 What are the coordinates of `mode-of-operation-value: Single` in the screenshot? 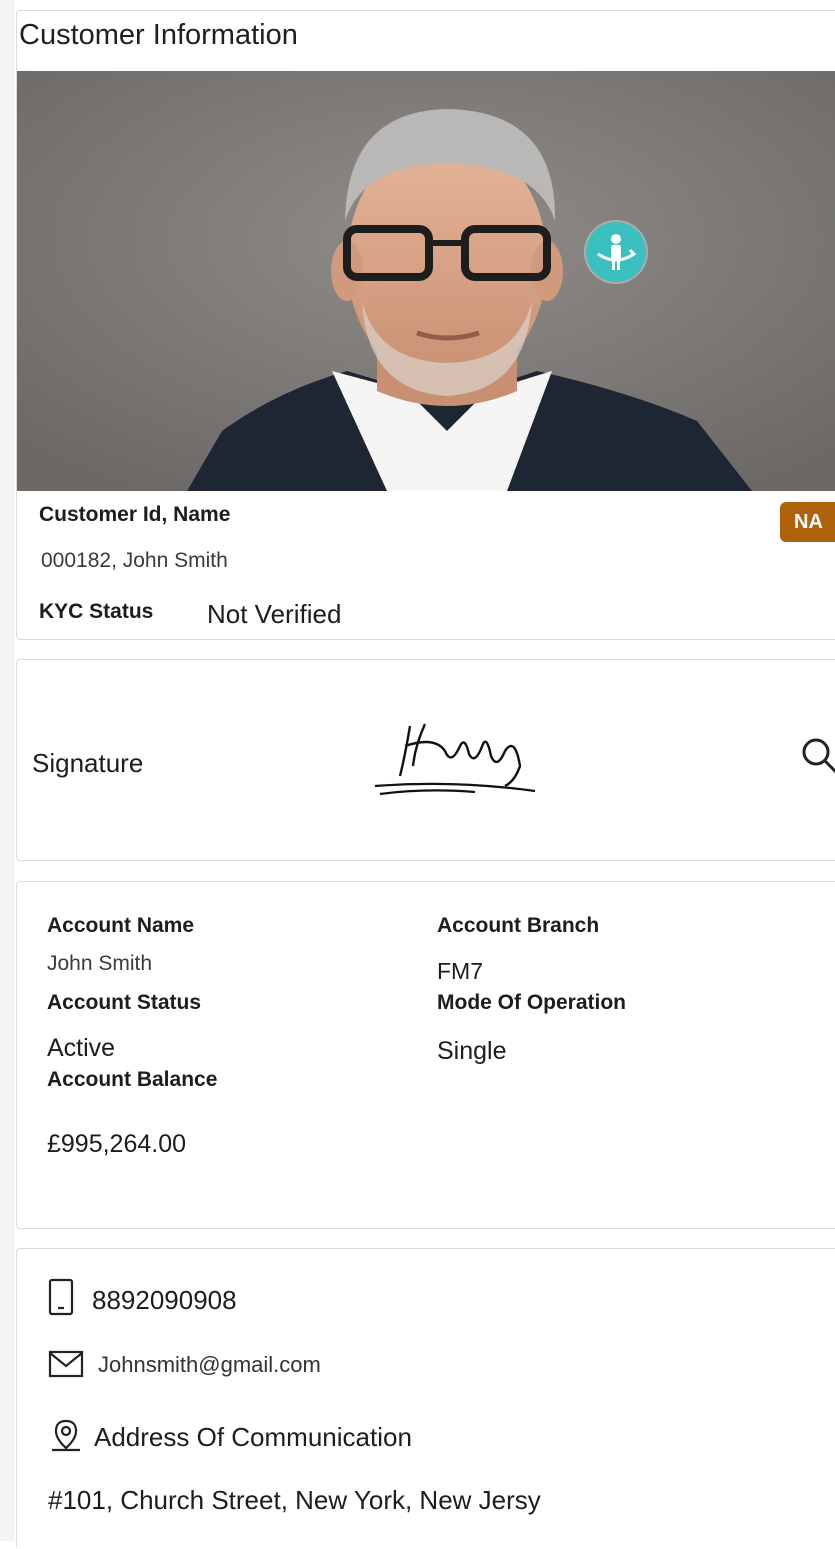 It's located at (472, 1051).